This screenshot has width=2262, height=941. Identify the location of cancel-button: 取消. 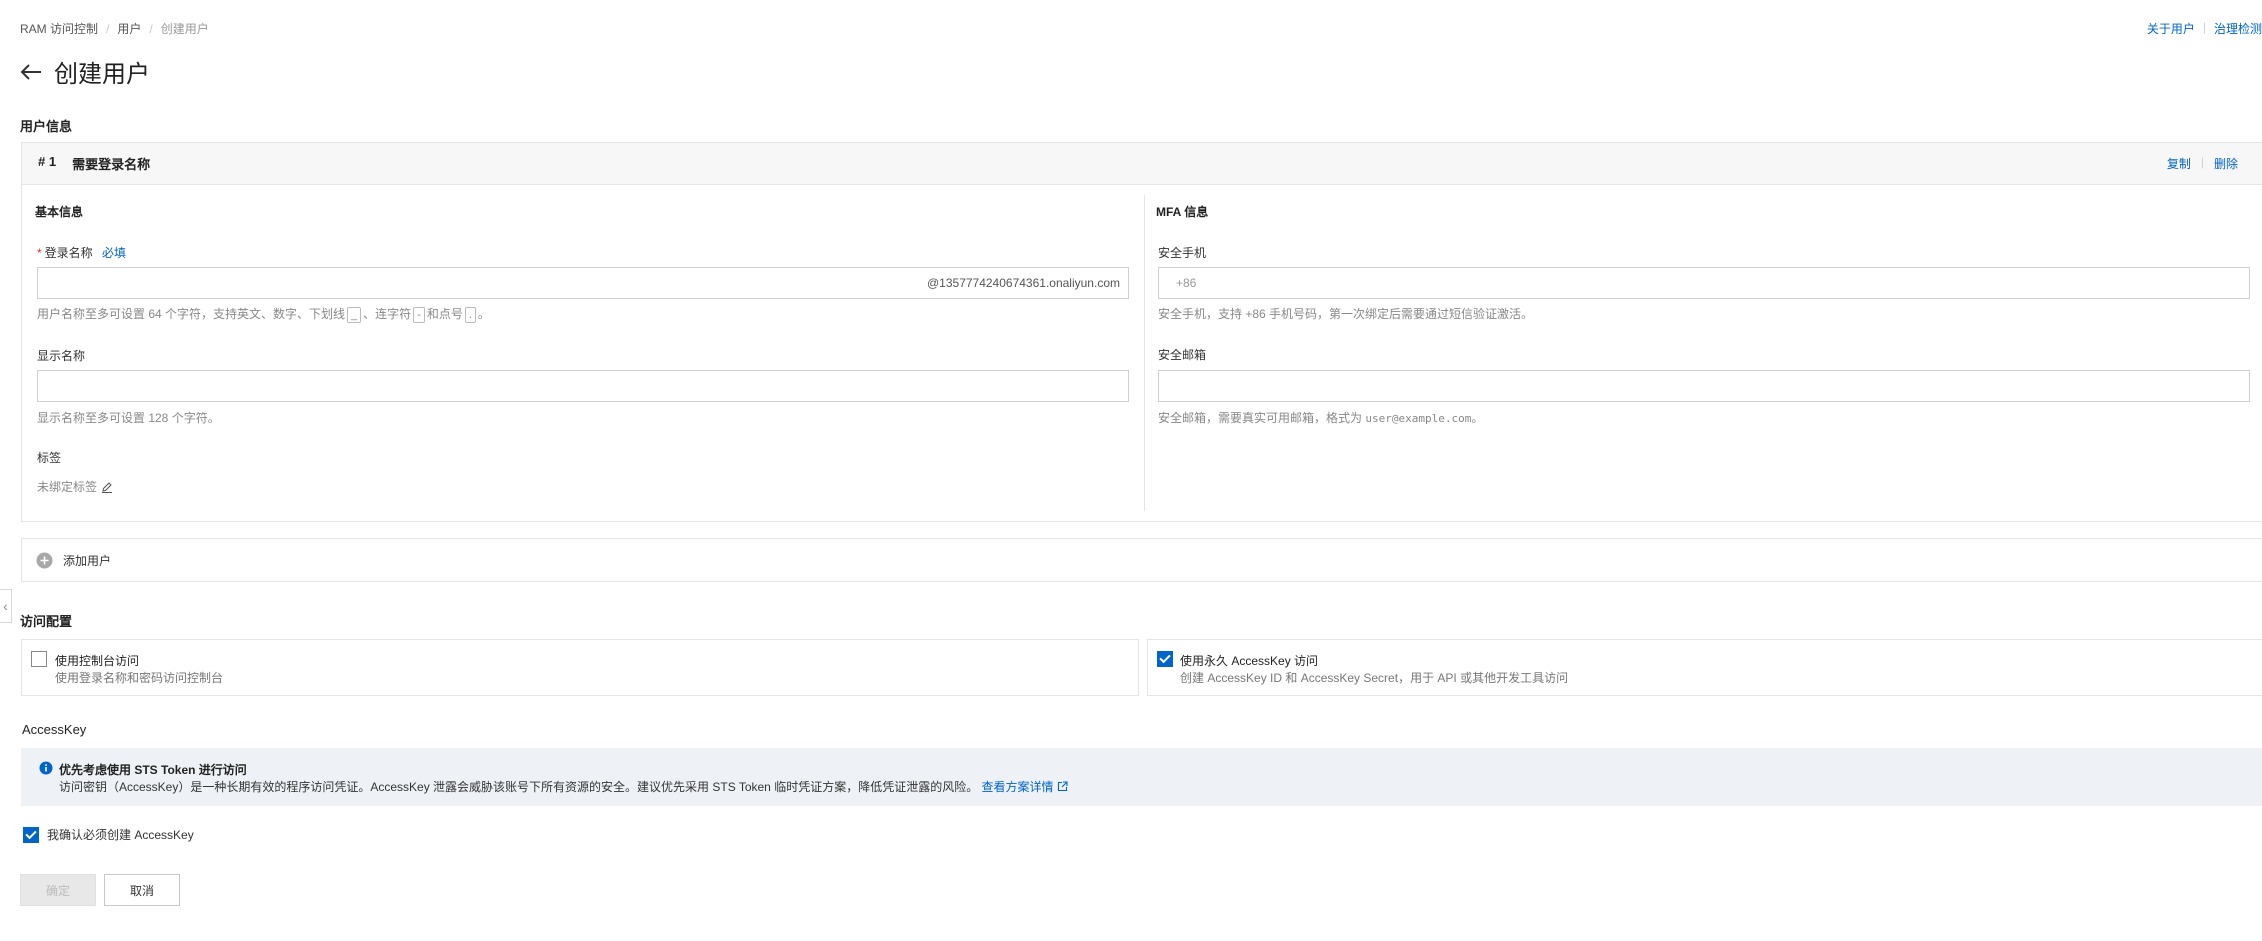
(142, 890).